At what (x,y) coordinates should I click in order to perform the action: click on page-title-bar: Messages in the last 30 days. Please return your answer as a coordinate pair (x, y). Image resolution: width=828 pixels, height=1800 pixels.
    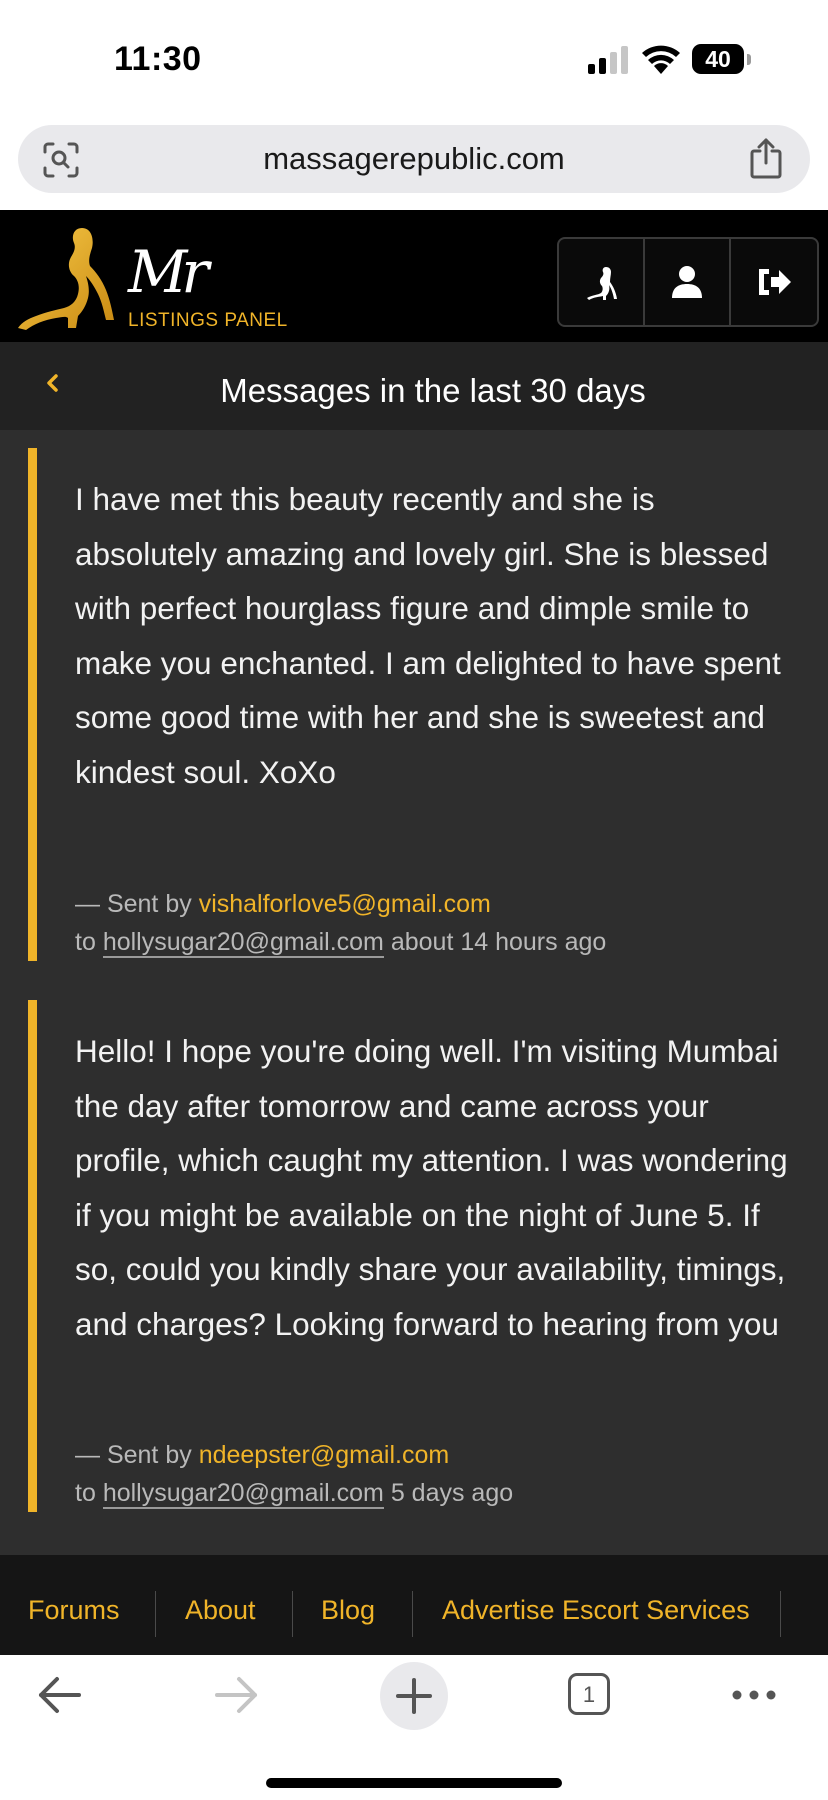
    Looking at the image, I should click on (414, 386).